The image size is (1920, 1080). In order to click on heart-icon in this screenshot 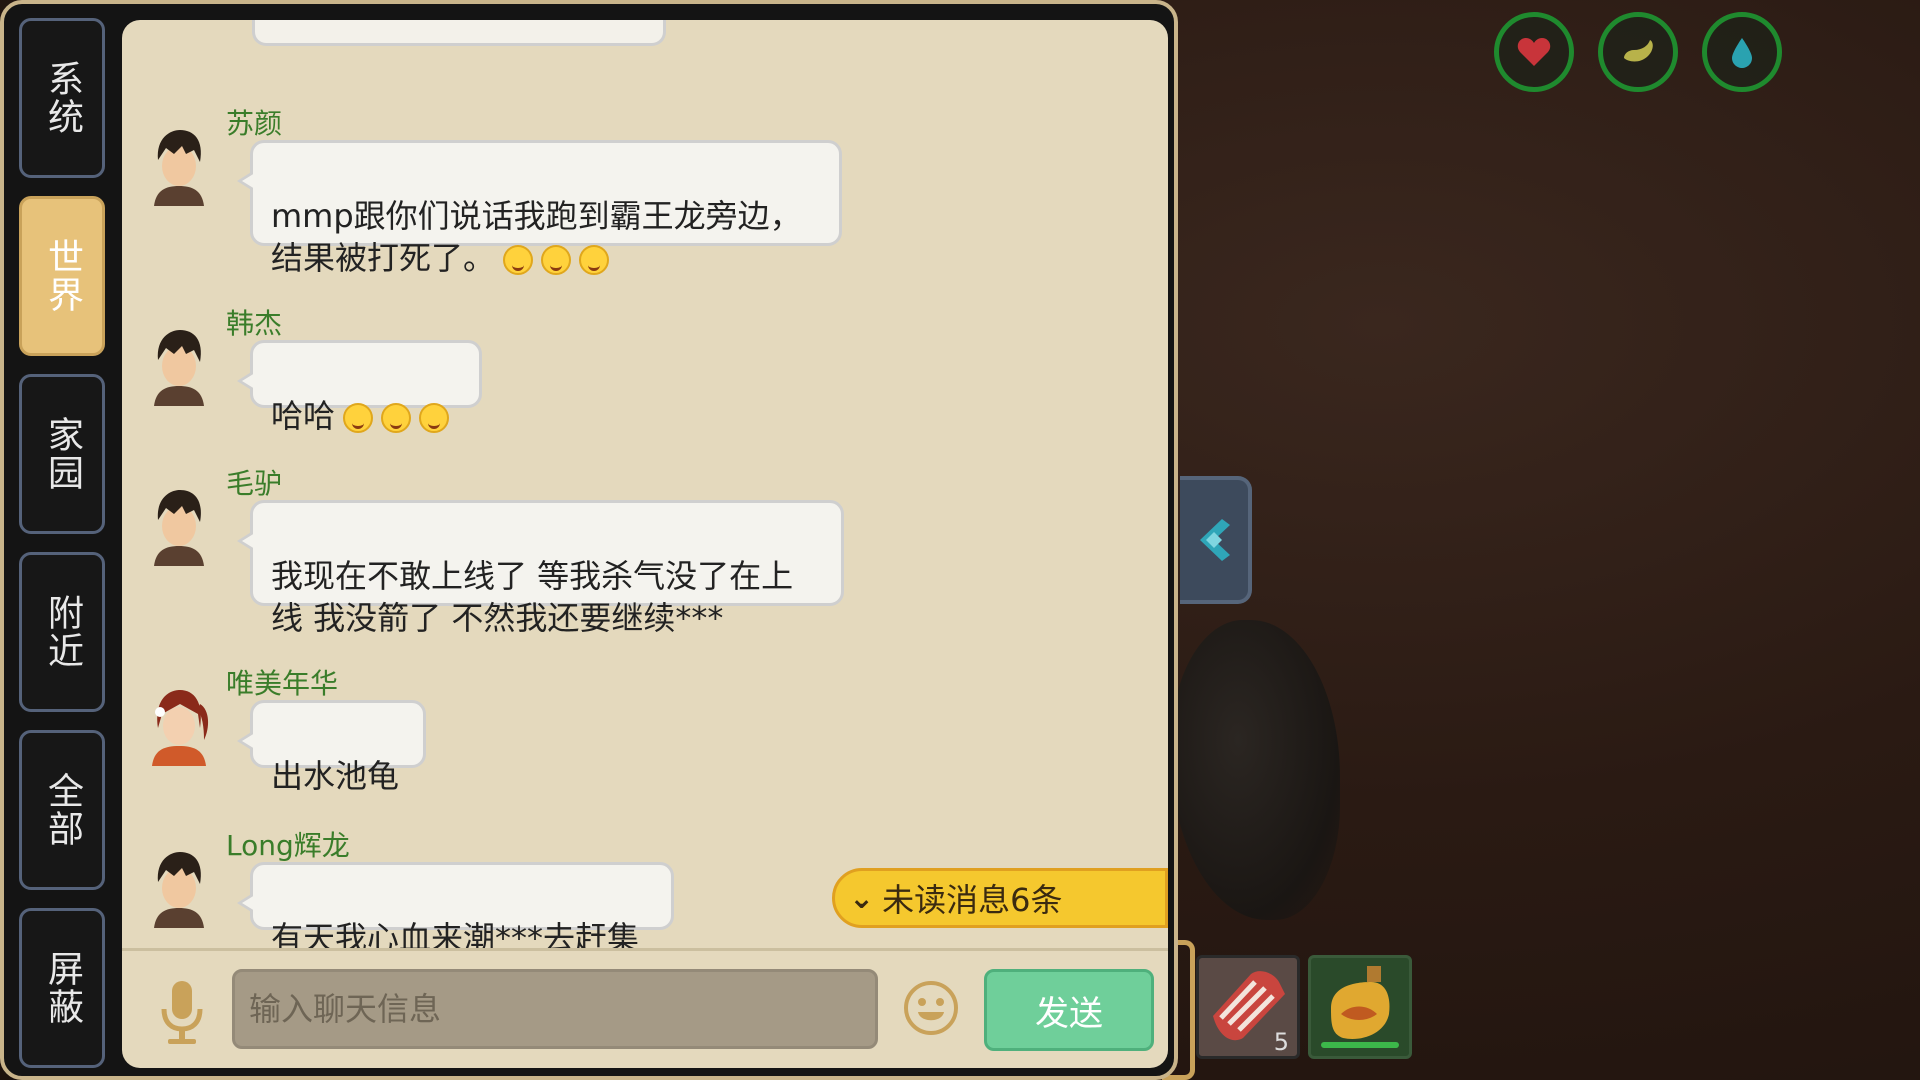, I will do `click(1534, 52)`.